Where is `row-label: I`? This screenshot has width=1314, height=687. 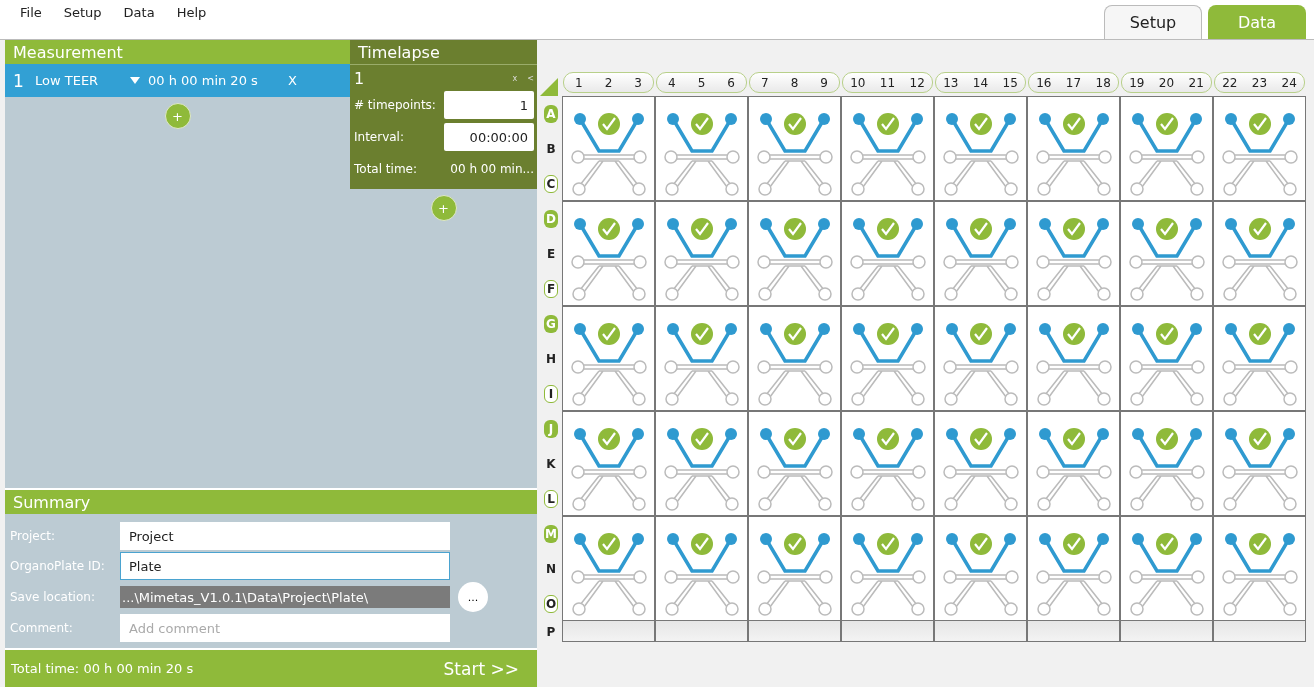
row-label: I is located at coordinates (551, 393).